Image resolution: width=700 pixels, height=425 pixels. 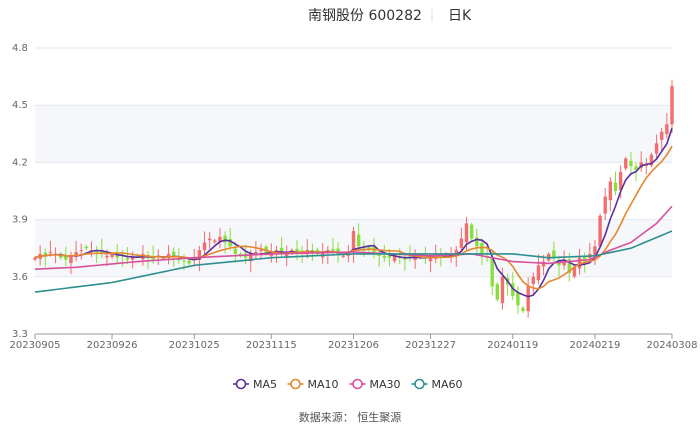 What do you see at coordinates (20, 277) in the screenshot?
I see `y-tick-label: 3.6` at bounding box center [20, 277].